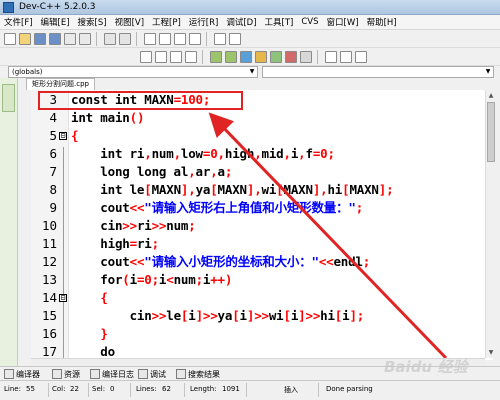 This screenshot has height=400, width=500. Describe the element at coordinates (118, 374) in the screenshot. I see `tab-compile-log-label: 编译日志` at that location.